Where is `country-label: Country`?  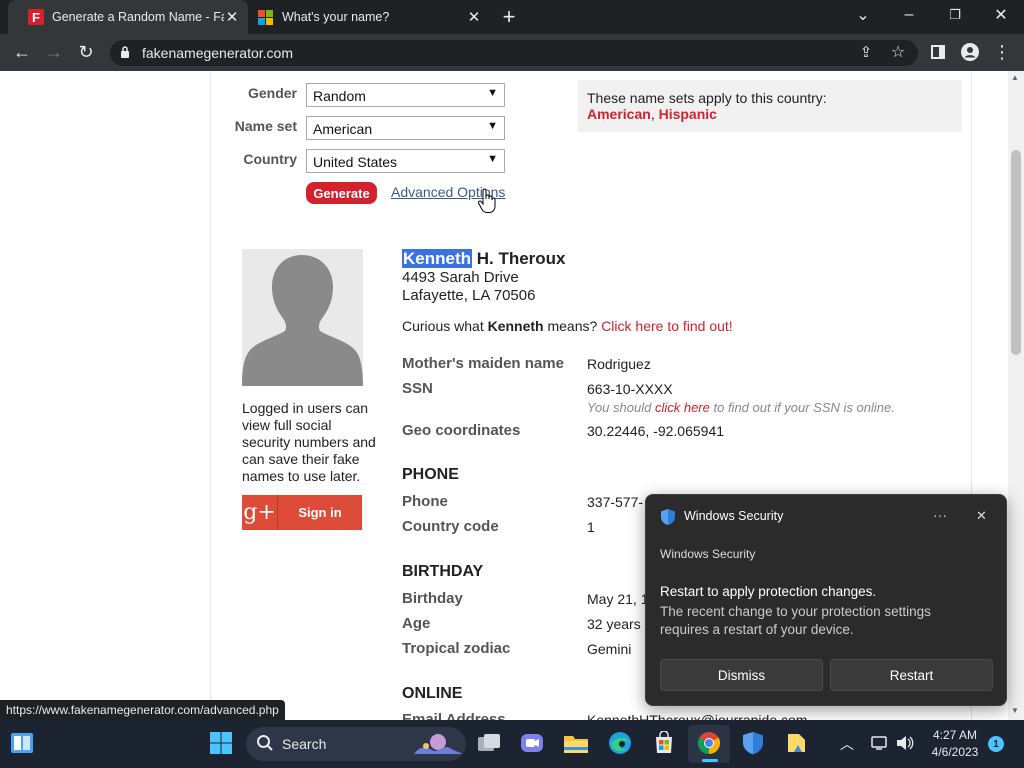
country-label: Country is located at coordinates (270, 159).